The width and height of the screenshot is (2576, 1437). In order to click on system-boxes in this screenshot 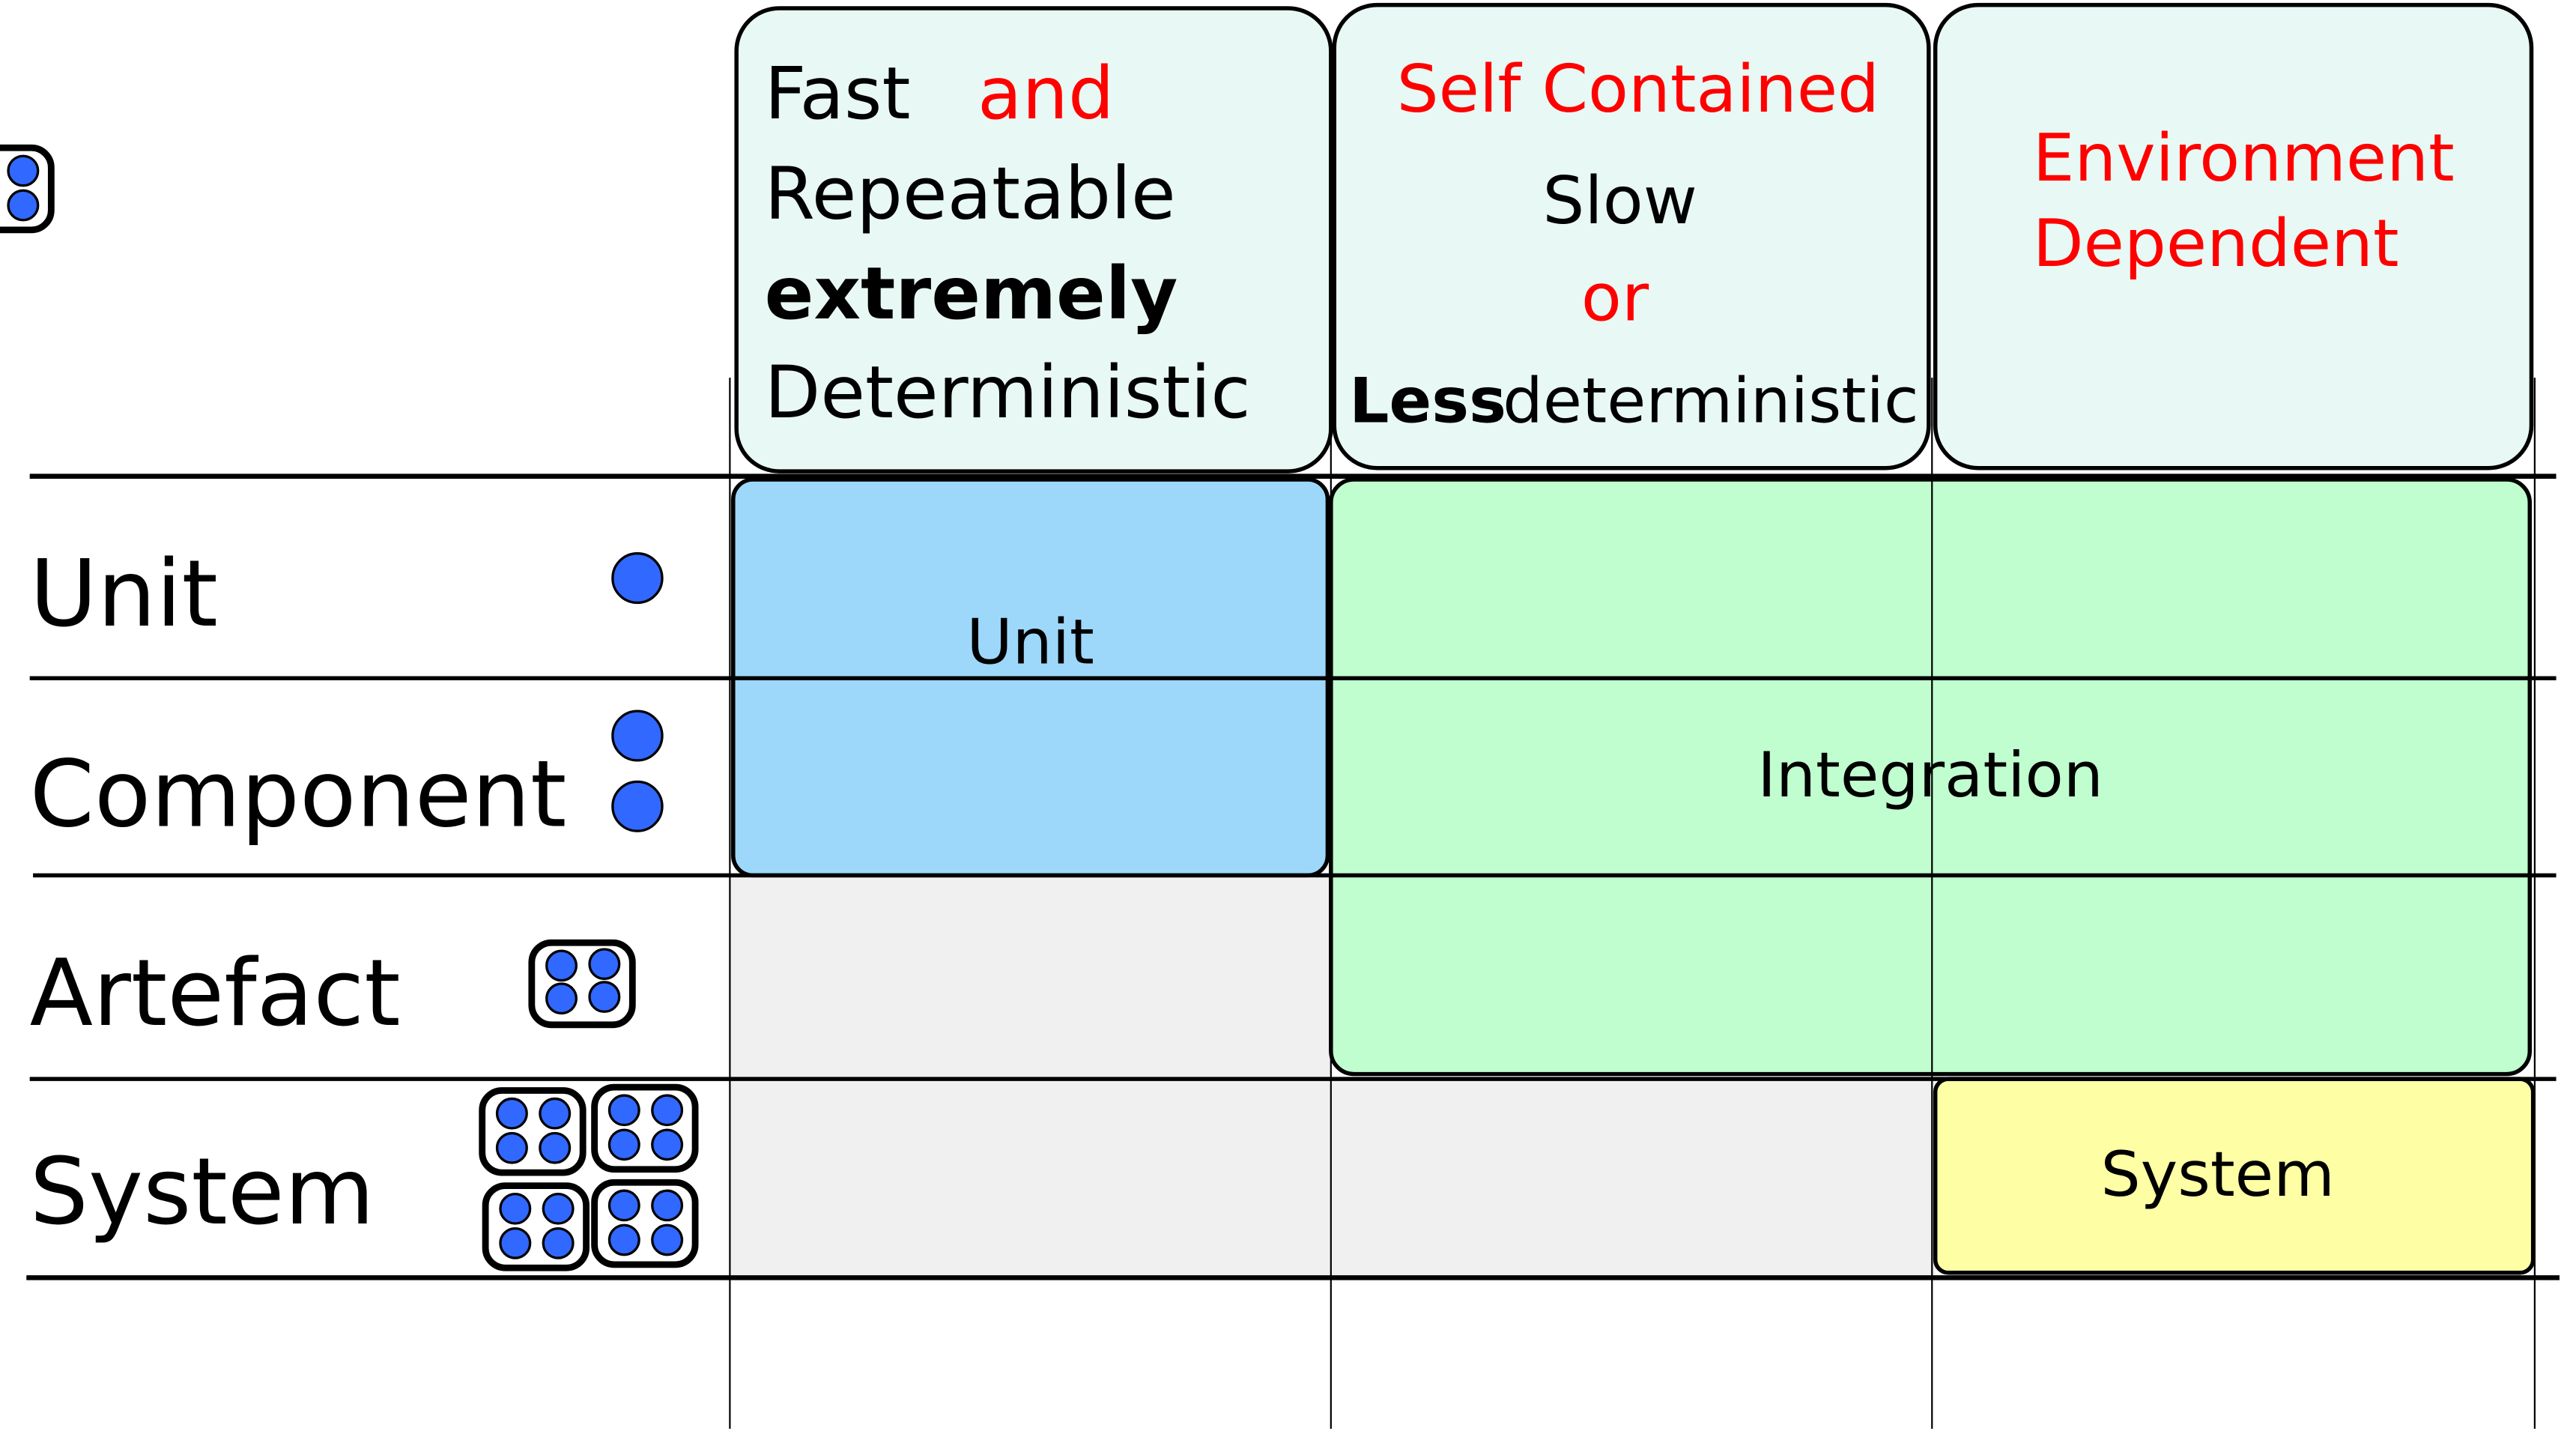, I will do `click(588, 1178)`.